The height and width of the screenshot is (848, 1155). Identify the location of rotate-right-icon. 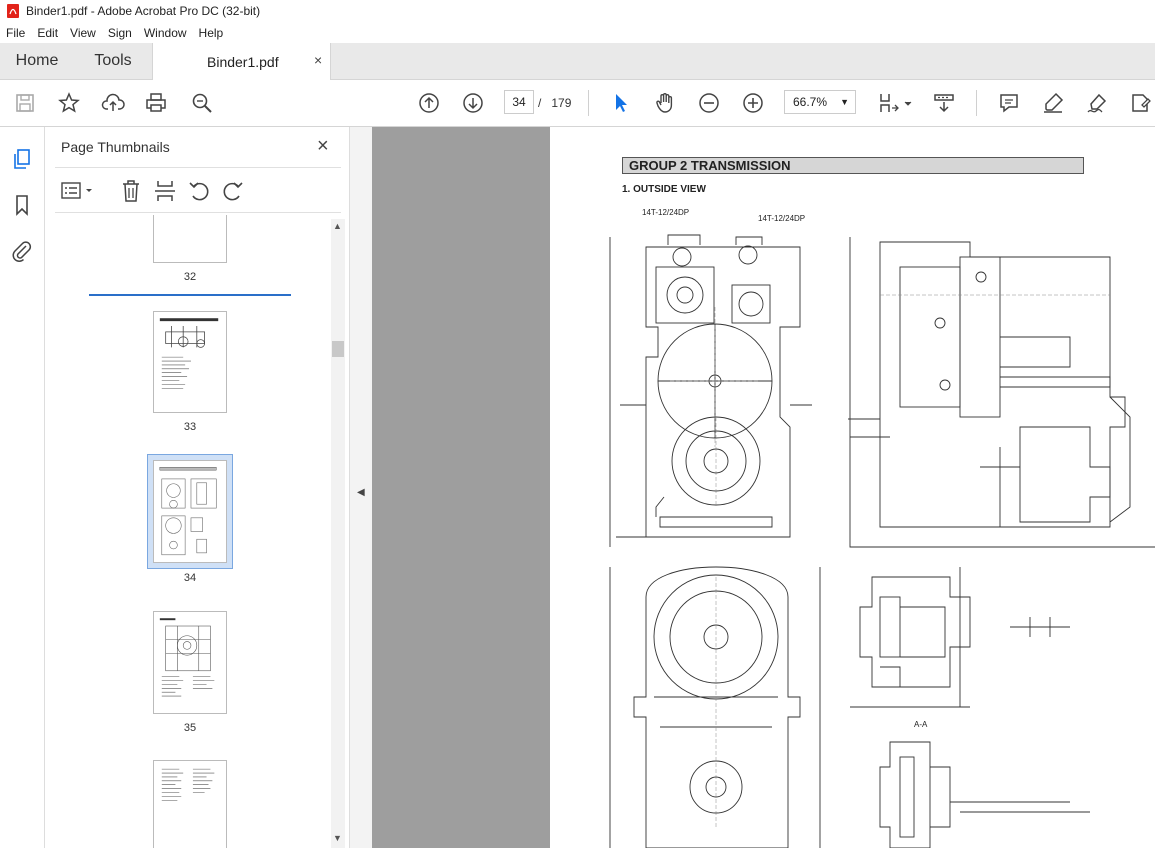
(233, 191).